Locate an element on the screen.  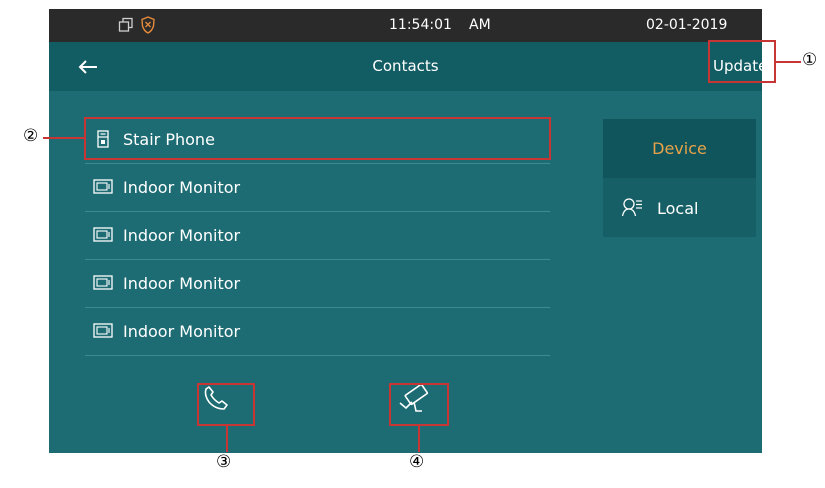
tab-local: Local is located at coordinates (679, 207).